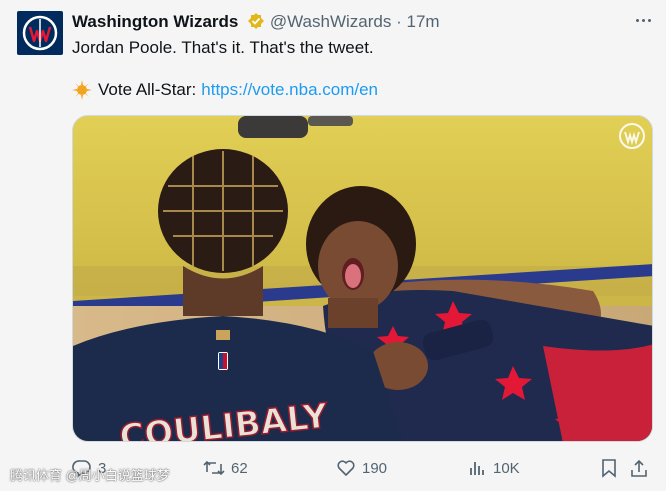 This screenshot has width=666, height=491. What do you see at coordinates (155, 21) in the screenshot?
I see `author-name: Washington Wizards` at bounding box center [155, 21].